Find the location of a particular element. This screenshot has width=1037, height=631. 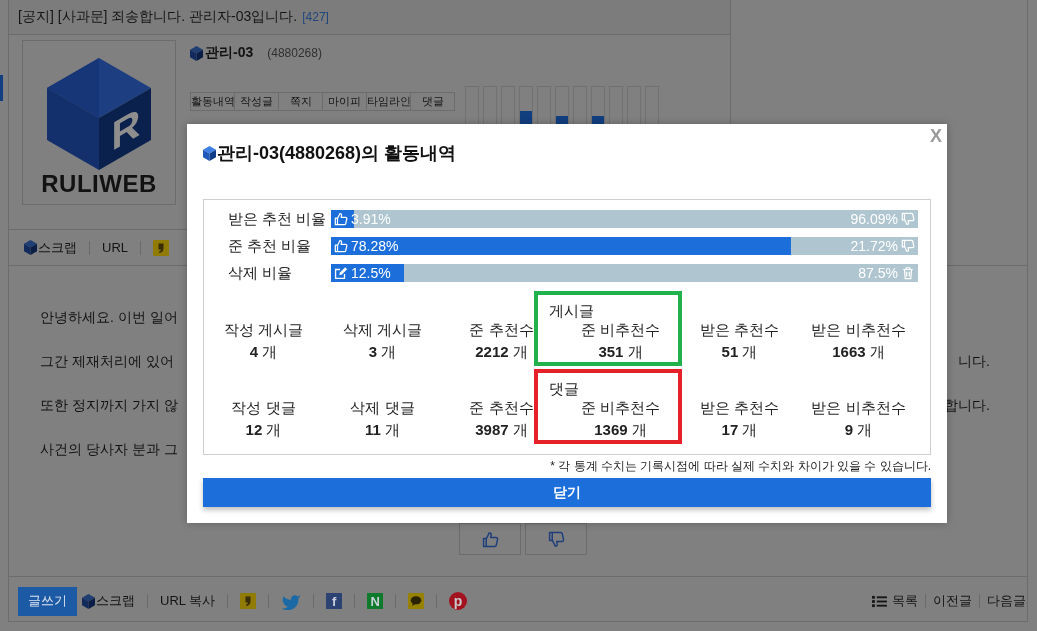

speech-bubble-icon is located at coordinates (416, 601).